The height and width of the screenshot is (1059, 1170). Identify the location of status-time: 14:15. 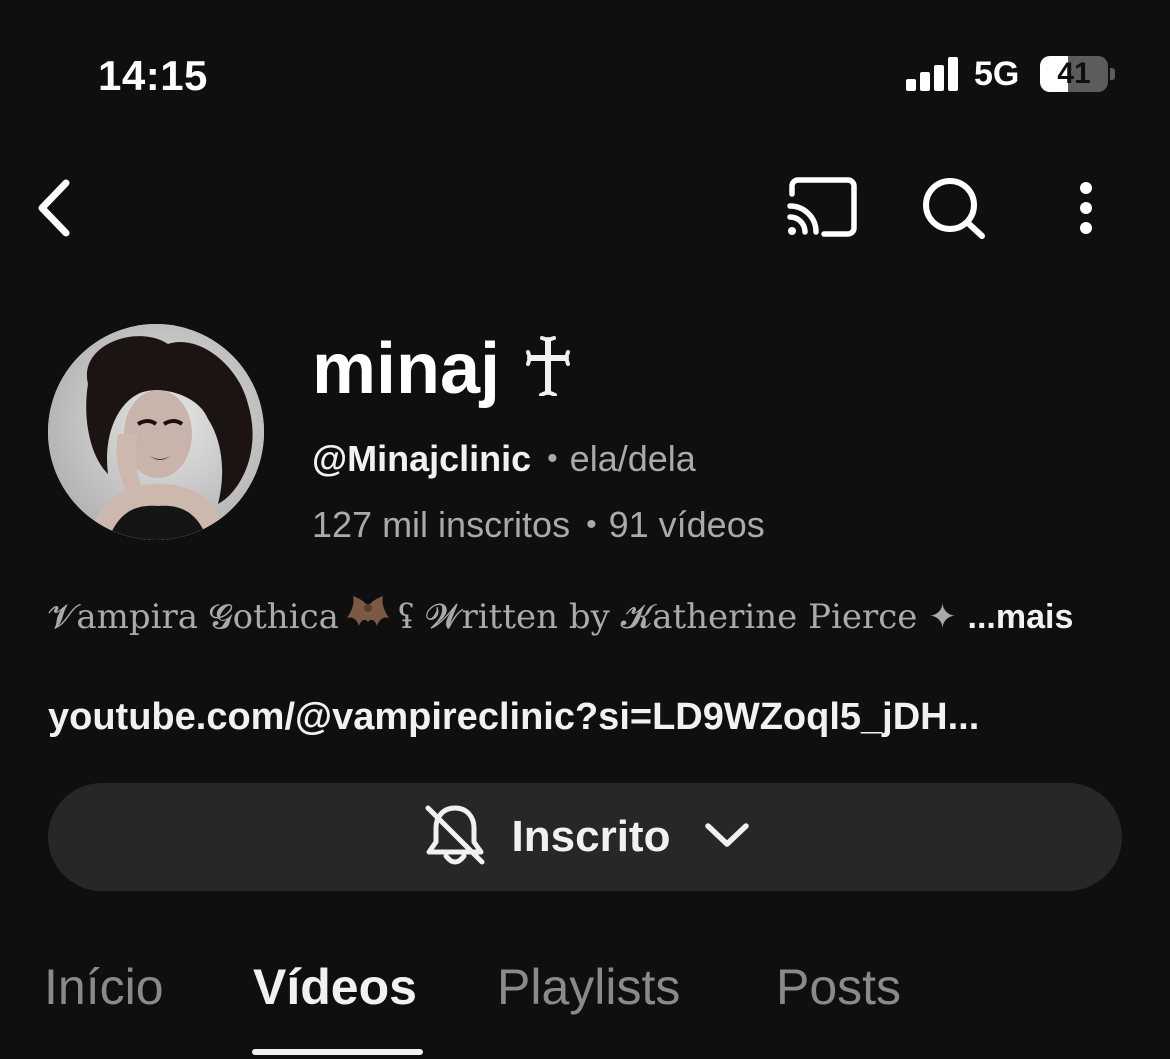
(153, 75).